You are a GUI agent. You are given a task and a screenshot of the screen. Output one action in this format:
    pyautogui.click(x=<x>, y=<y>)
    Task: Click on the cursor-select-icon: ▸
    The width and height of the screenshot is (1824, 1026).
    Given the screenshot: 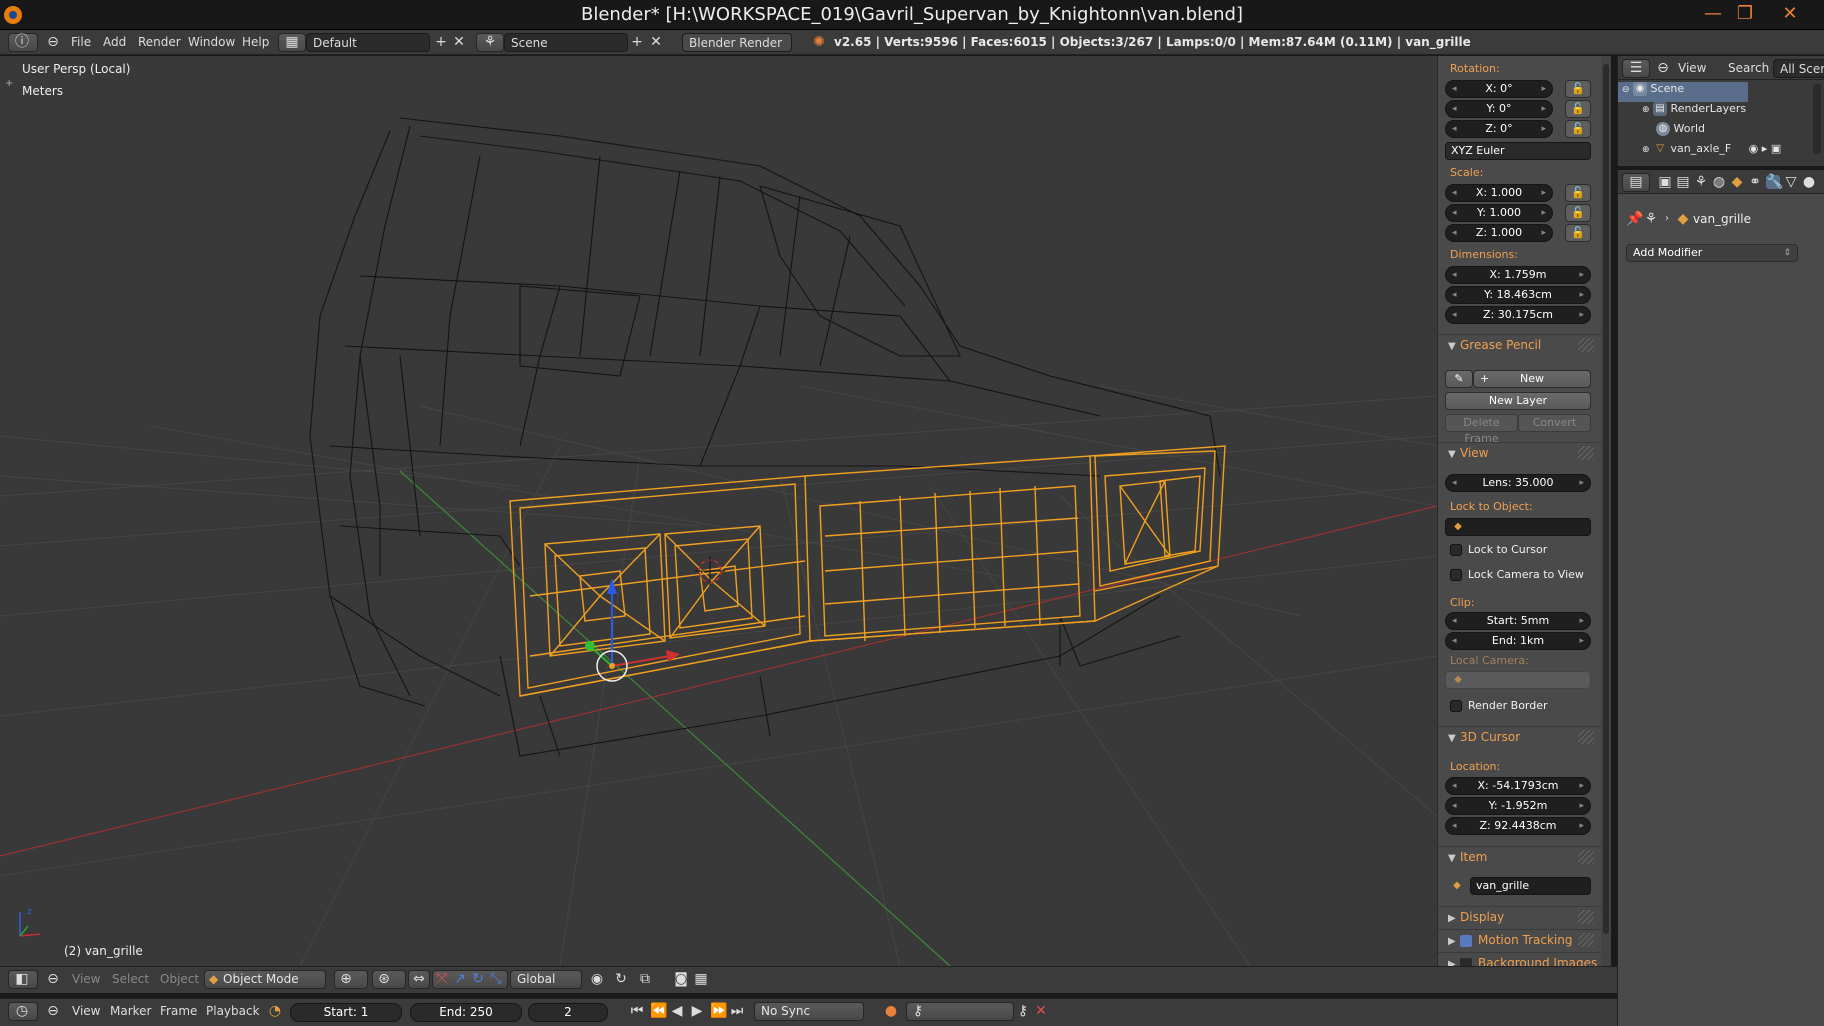 What is the action you would take?
    pyautogui.click(x=1765, y=148)
    